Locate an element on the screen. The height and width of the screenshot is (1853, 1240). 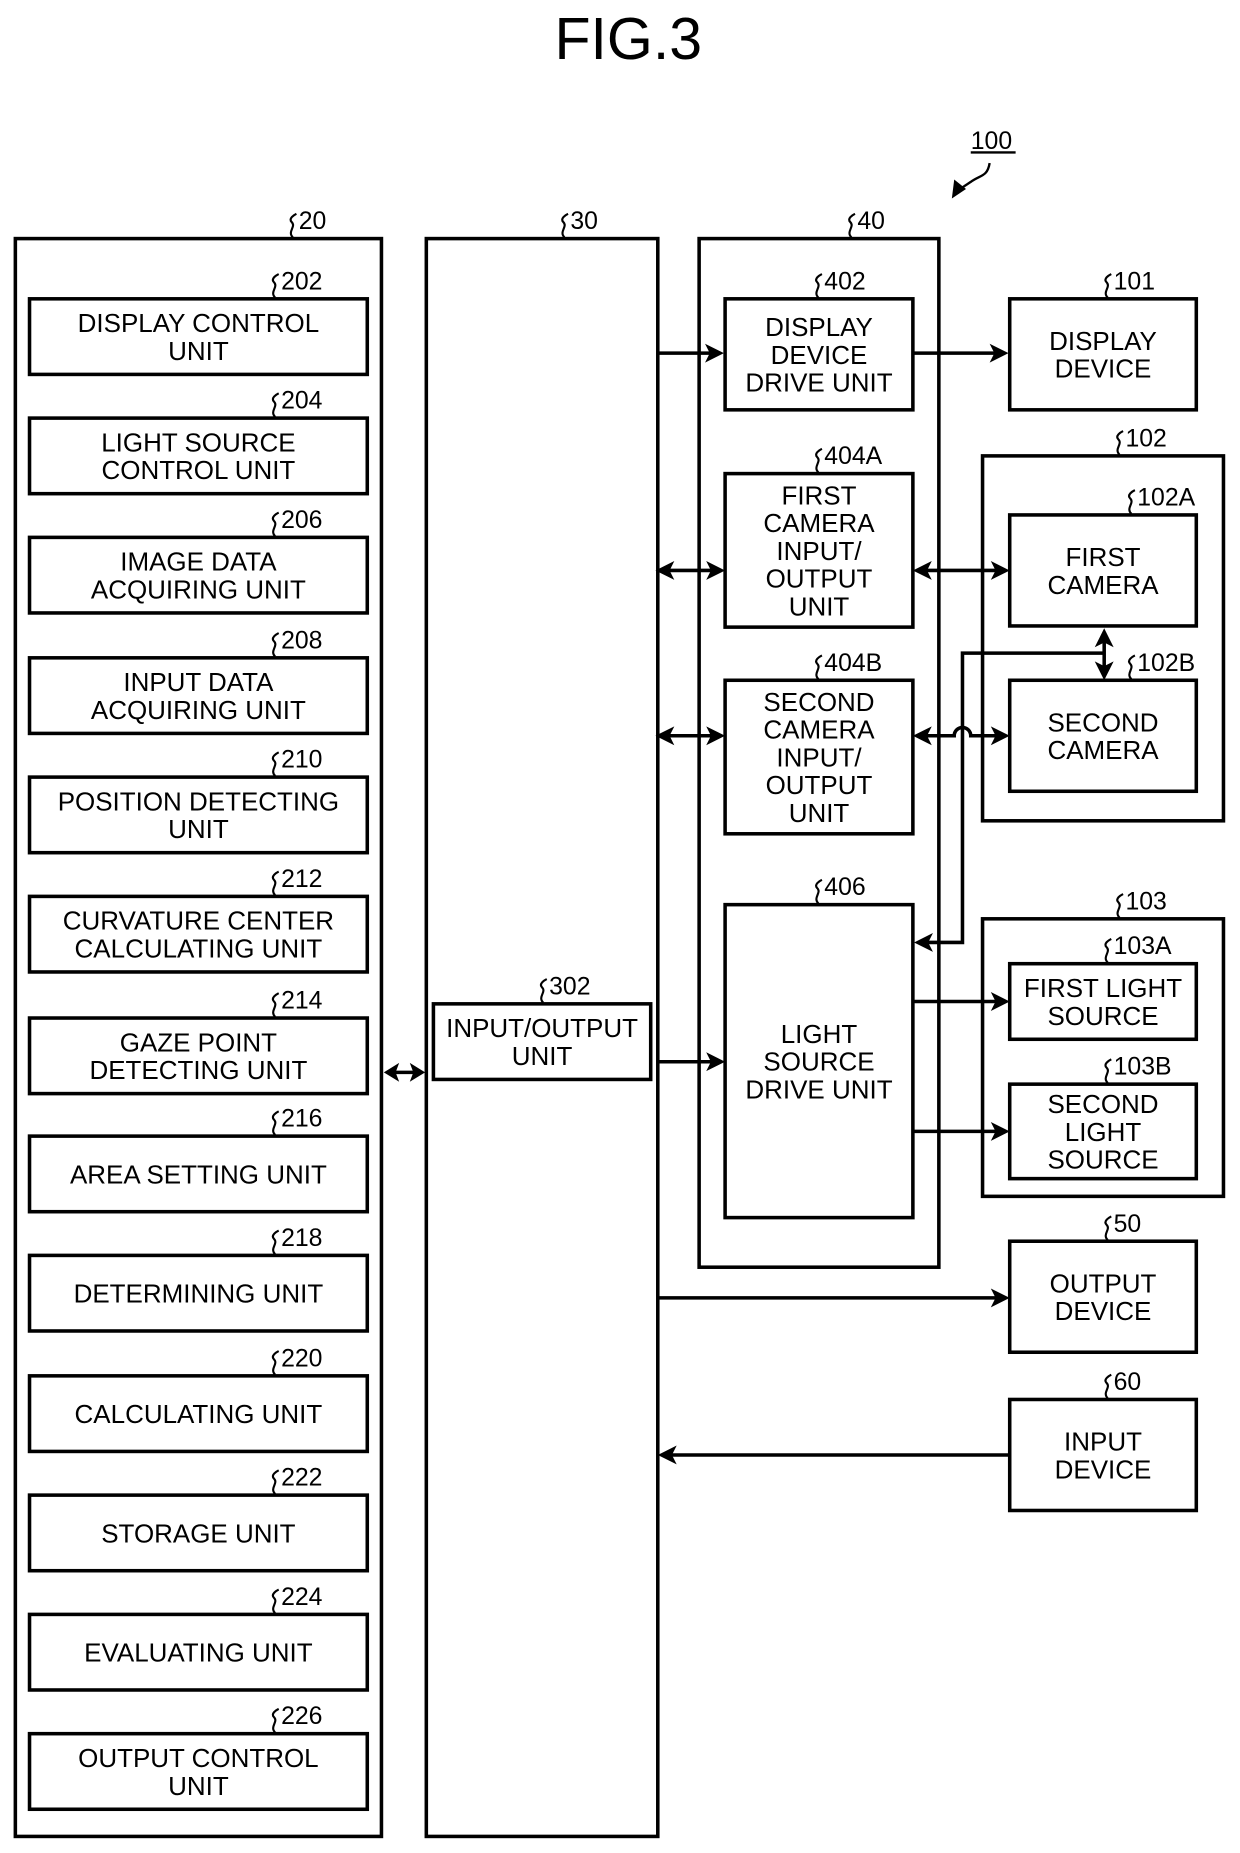
unit-label: FIRST LIGHT is located at coordinates (1103, 988).